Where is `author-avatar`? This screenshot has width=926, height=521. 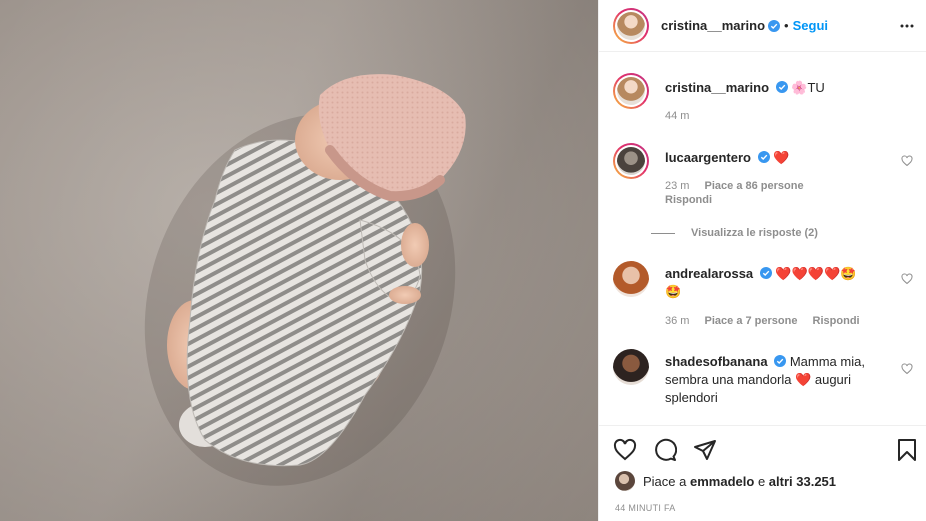
author-avatar is located at coordinates (631, 25).